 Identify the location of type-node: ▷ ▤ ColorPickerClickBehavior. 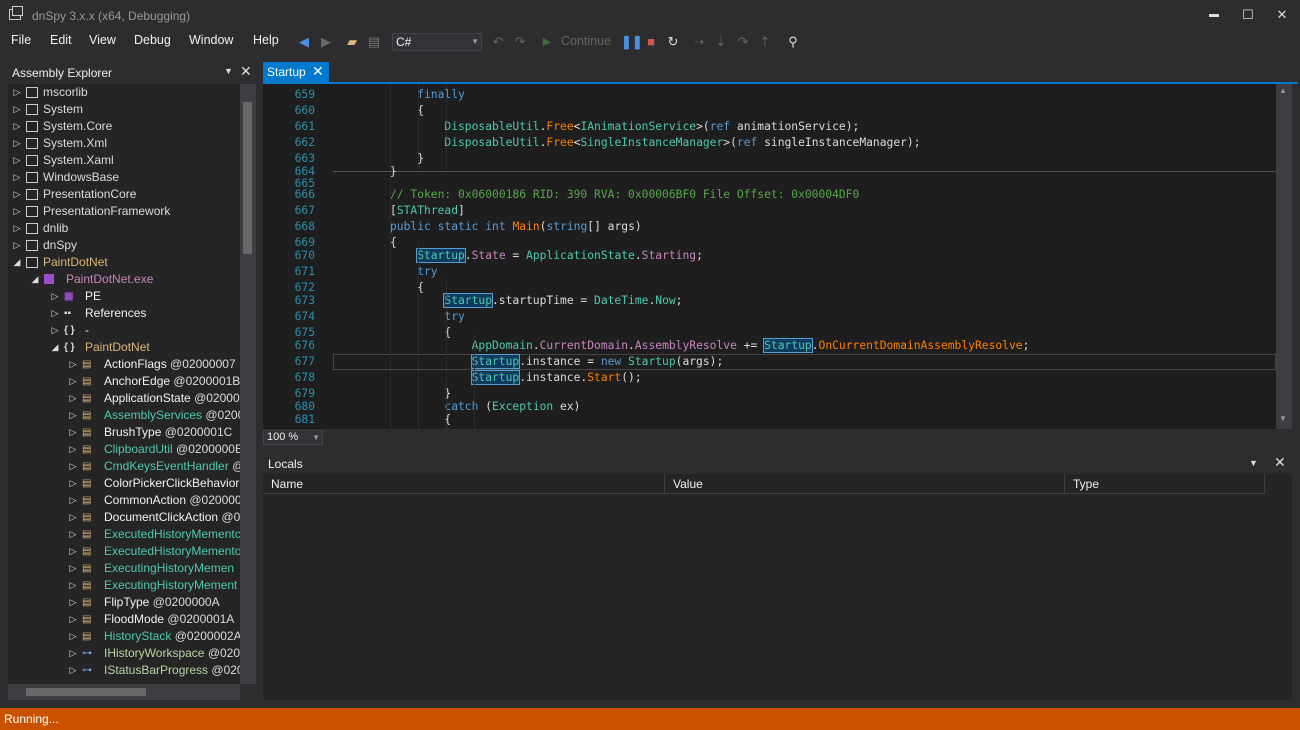
(154, 483).